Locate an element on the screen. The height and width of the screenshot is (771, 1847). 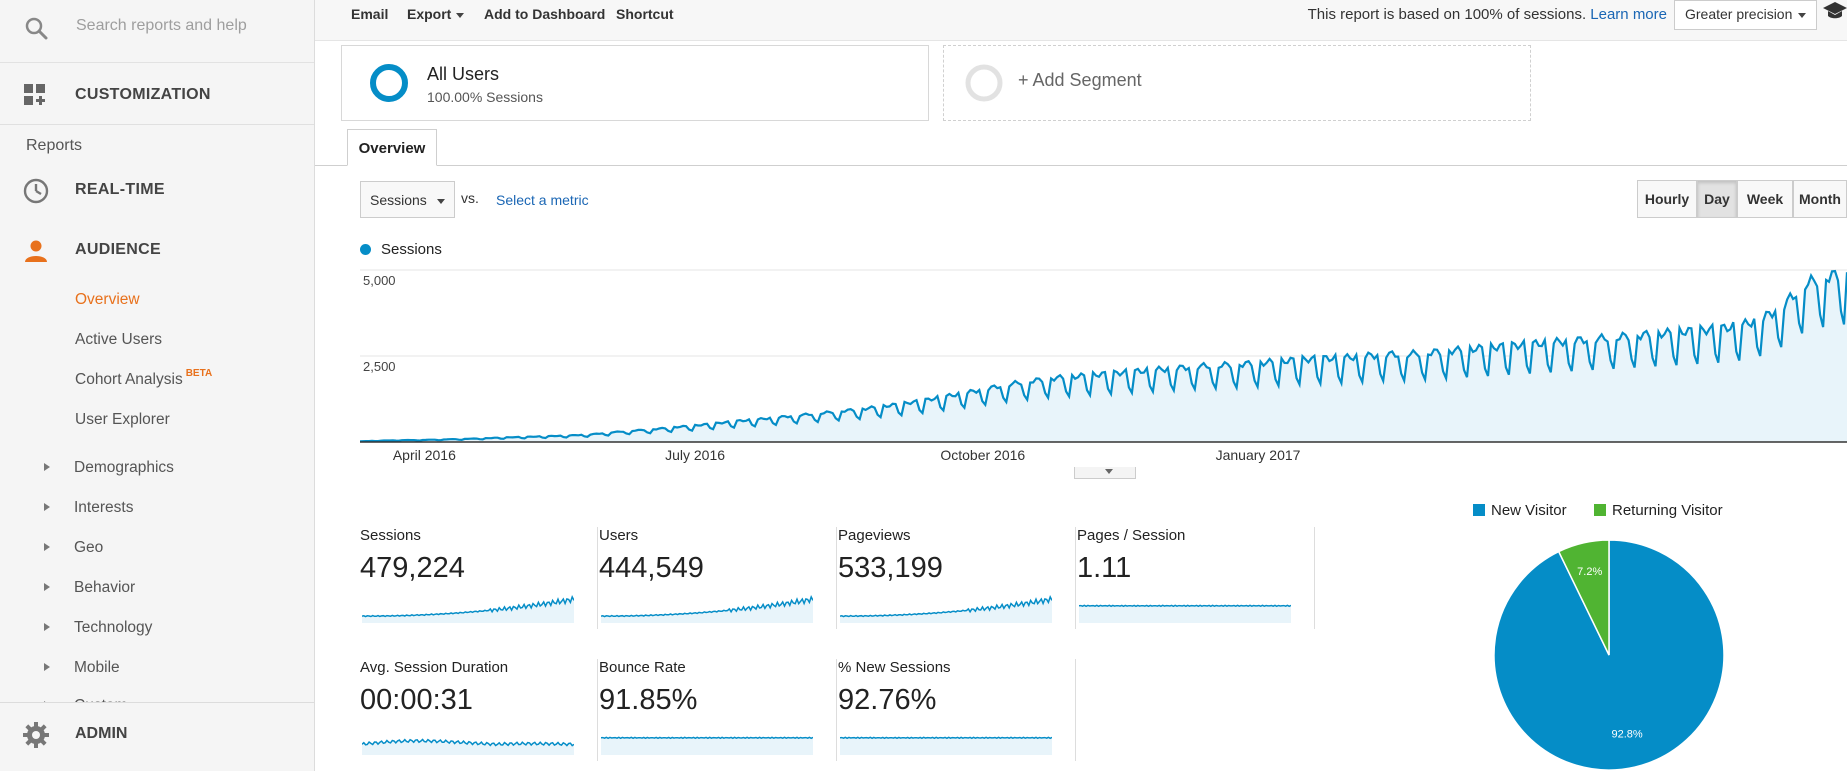
sidebar-search: Search reports and help is located at coordinates (157, 31).